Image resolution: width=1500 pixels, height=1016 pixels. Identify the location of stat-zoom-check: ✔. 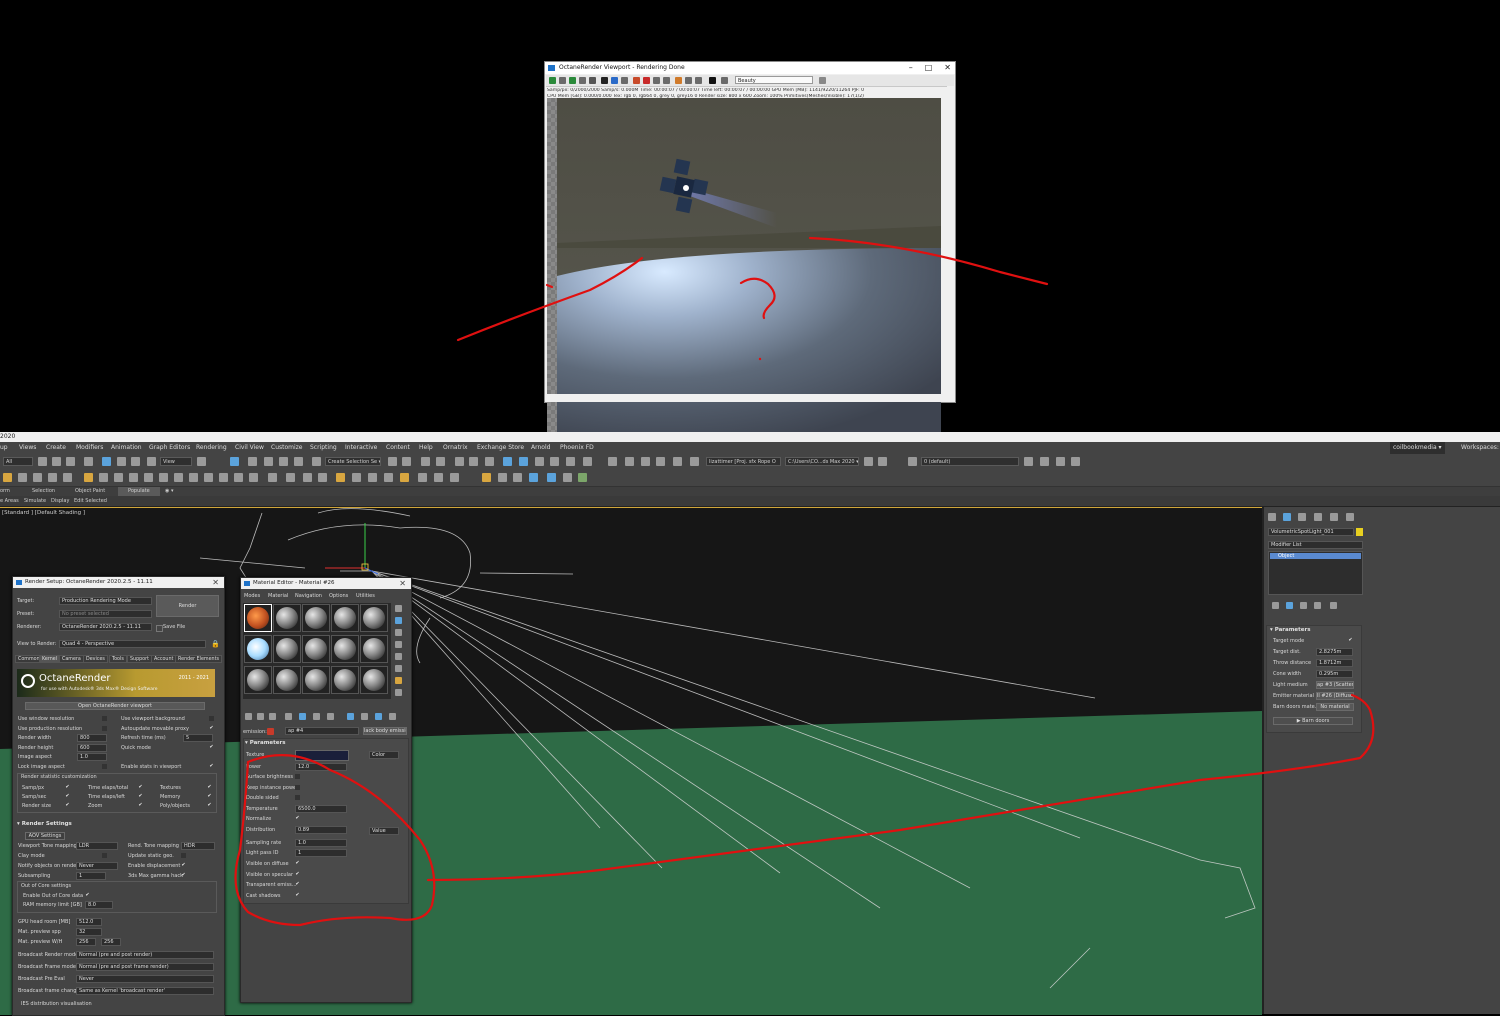
(140, 805).